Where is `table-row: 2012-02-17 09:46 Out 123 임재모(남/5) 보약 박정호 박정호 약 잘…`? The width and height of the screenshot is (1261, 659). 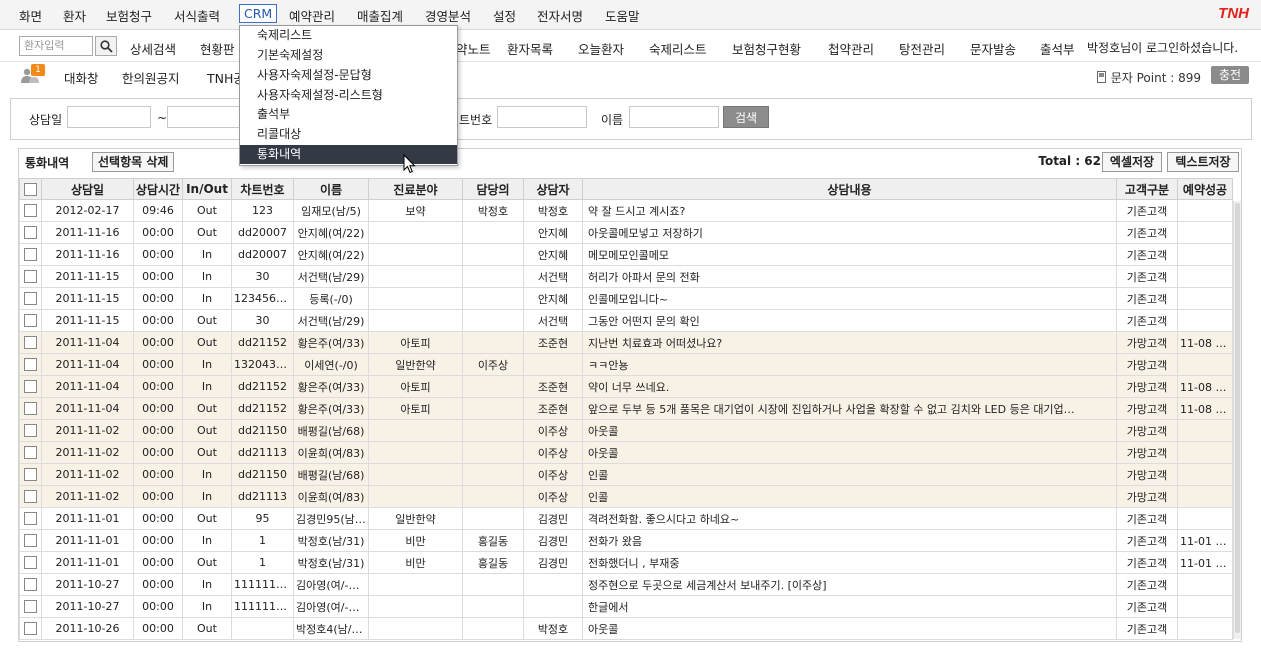
table-row: 2012-02-17 09:46 Out 123 임재모(남/5) 보약 박정호 박정호 약 잘… is located at coordinates (626, 210).